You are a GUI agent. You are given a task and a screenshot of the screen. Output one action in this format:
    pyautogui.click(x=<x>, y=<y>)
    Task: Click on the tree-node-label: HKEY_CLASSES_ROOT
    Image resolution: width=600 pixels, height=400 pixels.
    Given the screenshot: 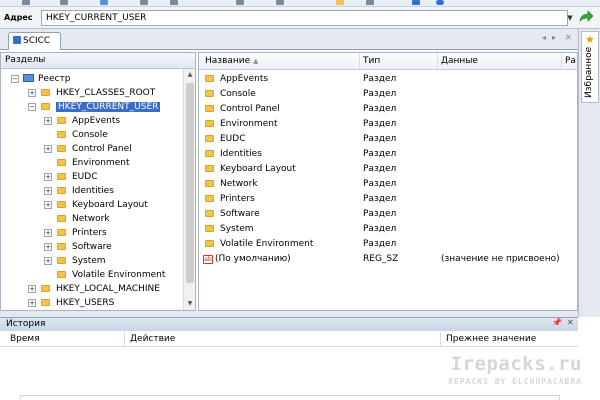 What is the action you would take?
    pyautogui.click(x=106, y=93)
    